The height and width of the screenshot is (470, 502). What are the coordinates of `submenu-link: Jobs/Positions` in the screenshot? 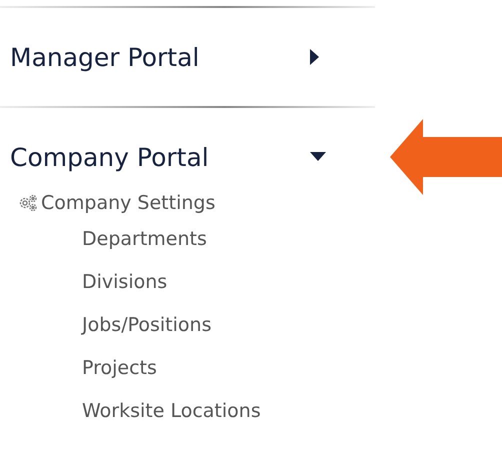 It's located at (106, 325).